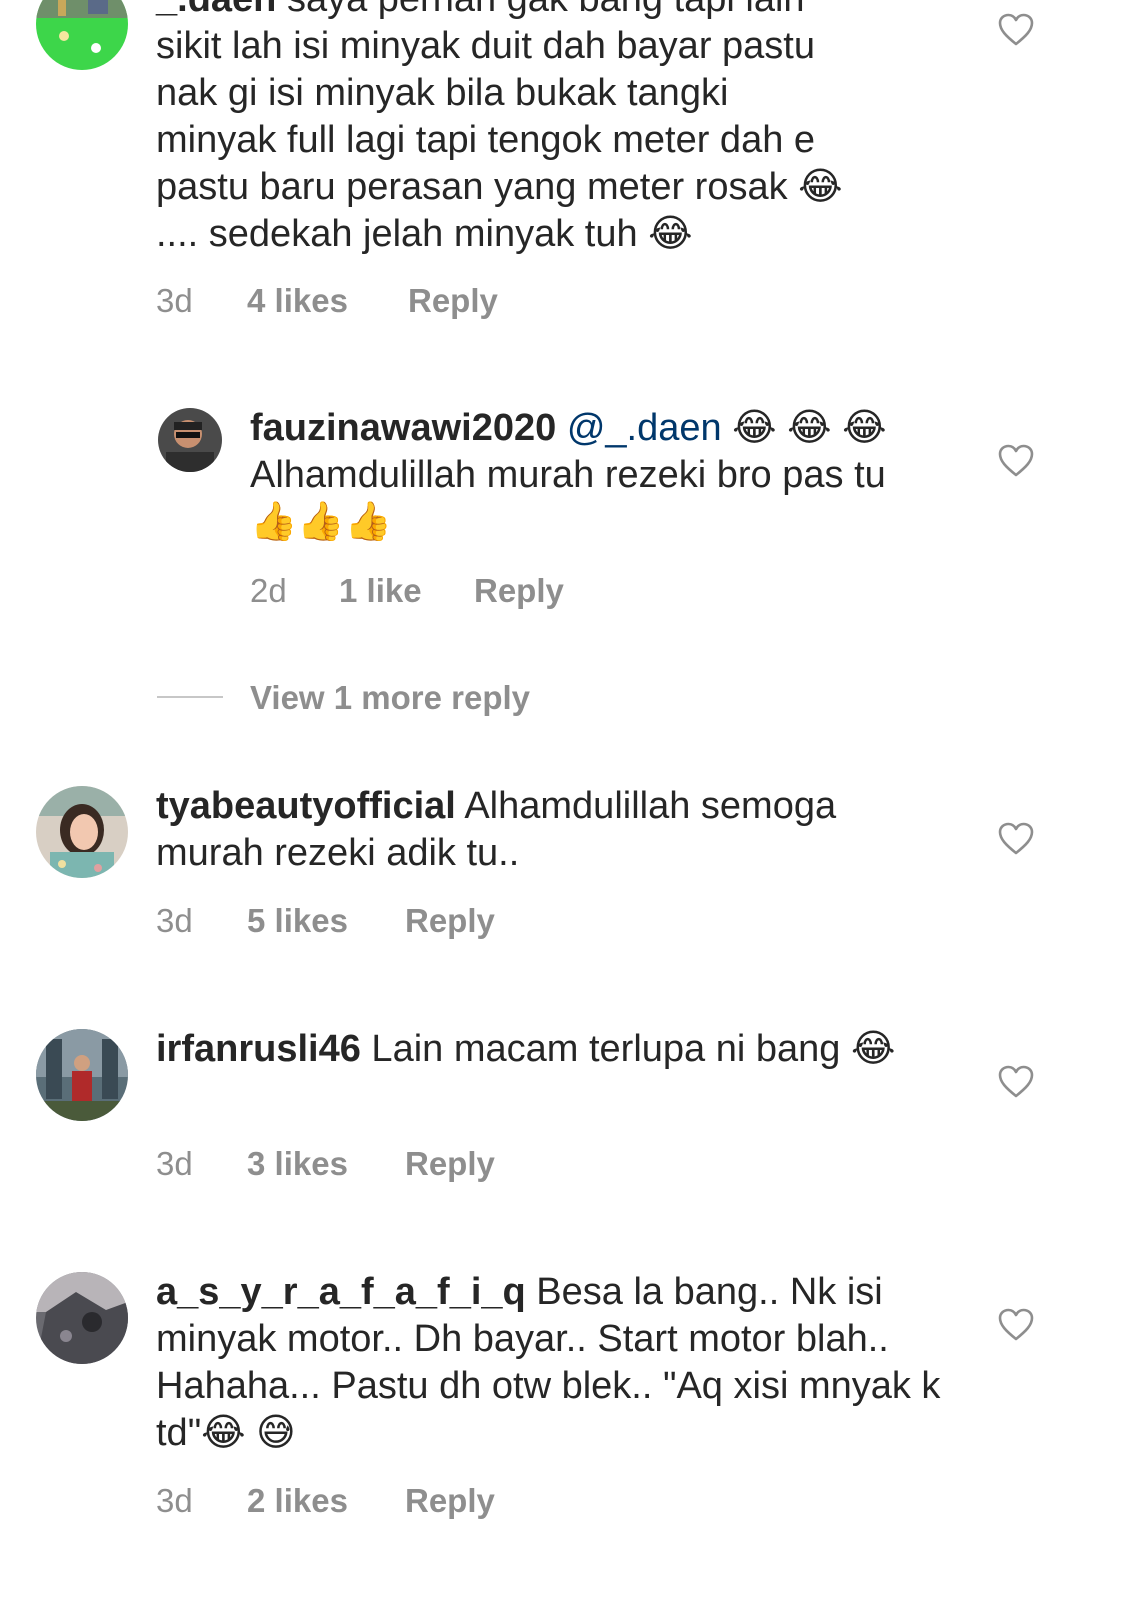 The image size is (1125, 1607). I want to click on comment-line: minyak full lagi tapi tengok meter dah e, so click(486, 140).